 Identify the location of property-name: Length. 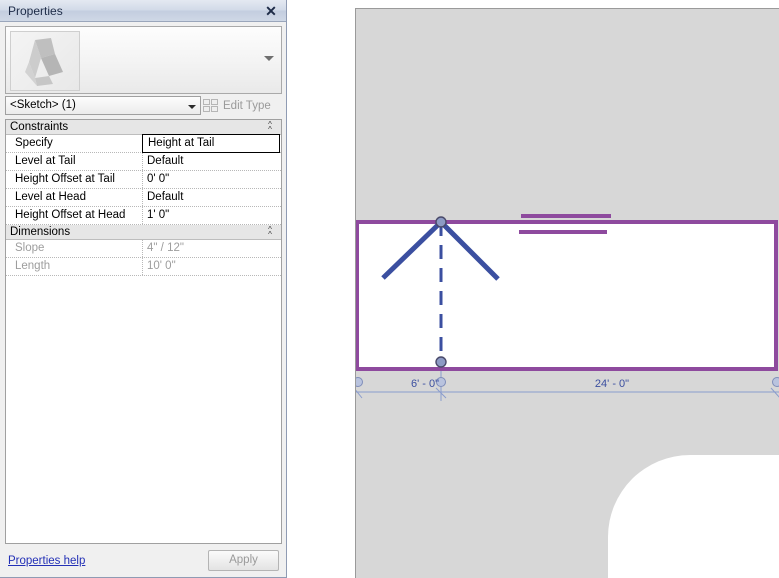
(74, 266).